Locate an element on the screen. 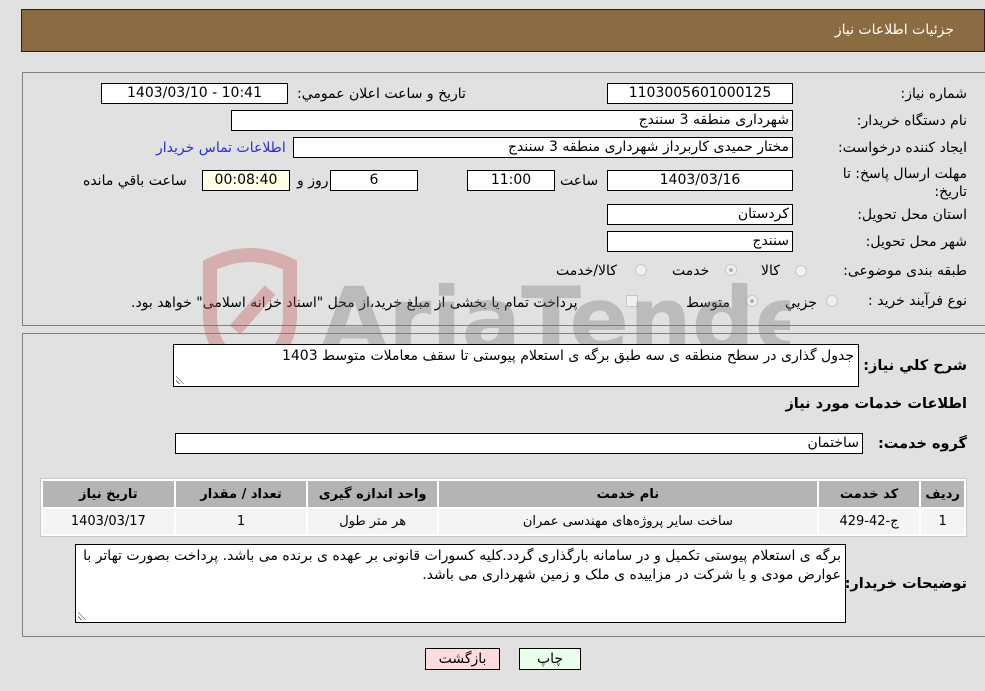 Image resolution: width=985 pixels, height=691 pixels. deadline-date-field: 1403/03/16 is located at coordinates (700, 180).